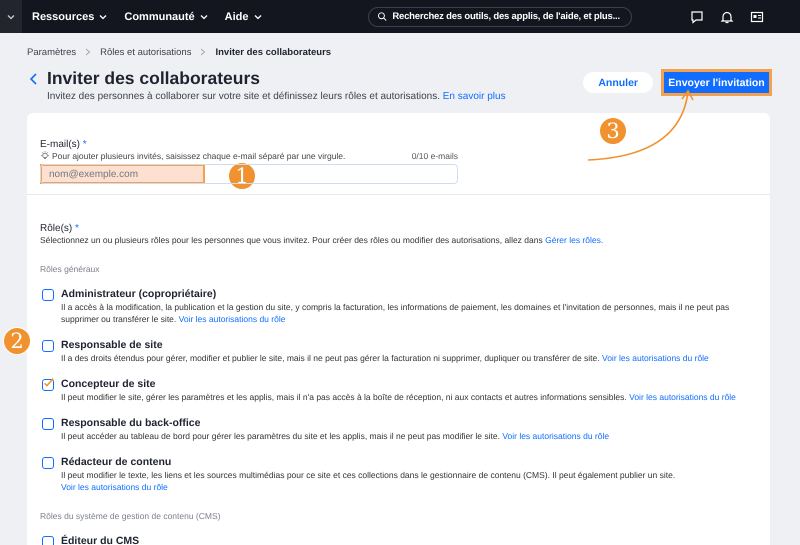 This screenshot has height=545, width=800. Describe the element at coordinates (64, 144) in the screenshot. I see `field-label: E-mail(s) *` at that location.